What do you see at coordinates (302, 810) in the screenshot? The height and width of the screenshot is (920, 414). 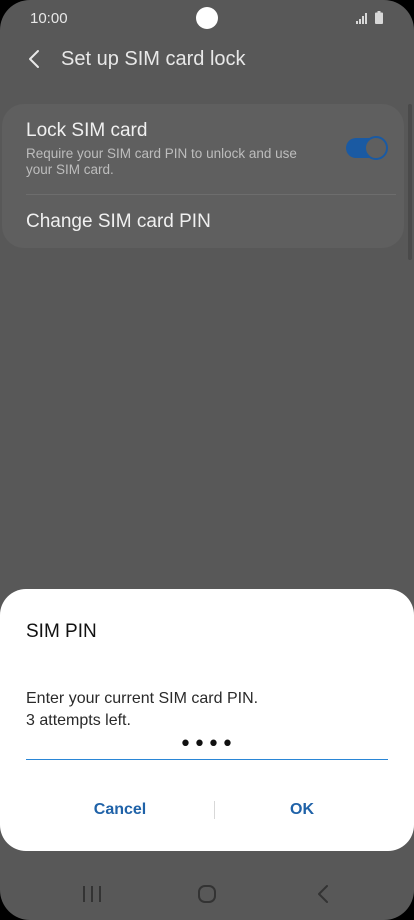 I see `ok-button: OK` at bounding box center [302, 810].